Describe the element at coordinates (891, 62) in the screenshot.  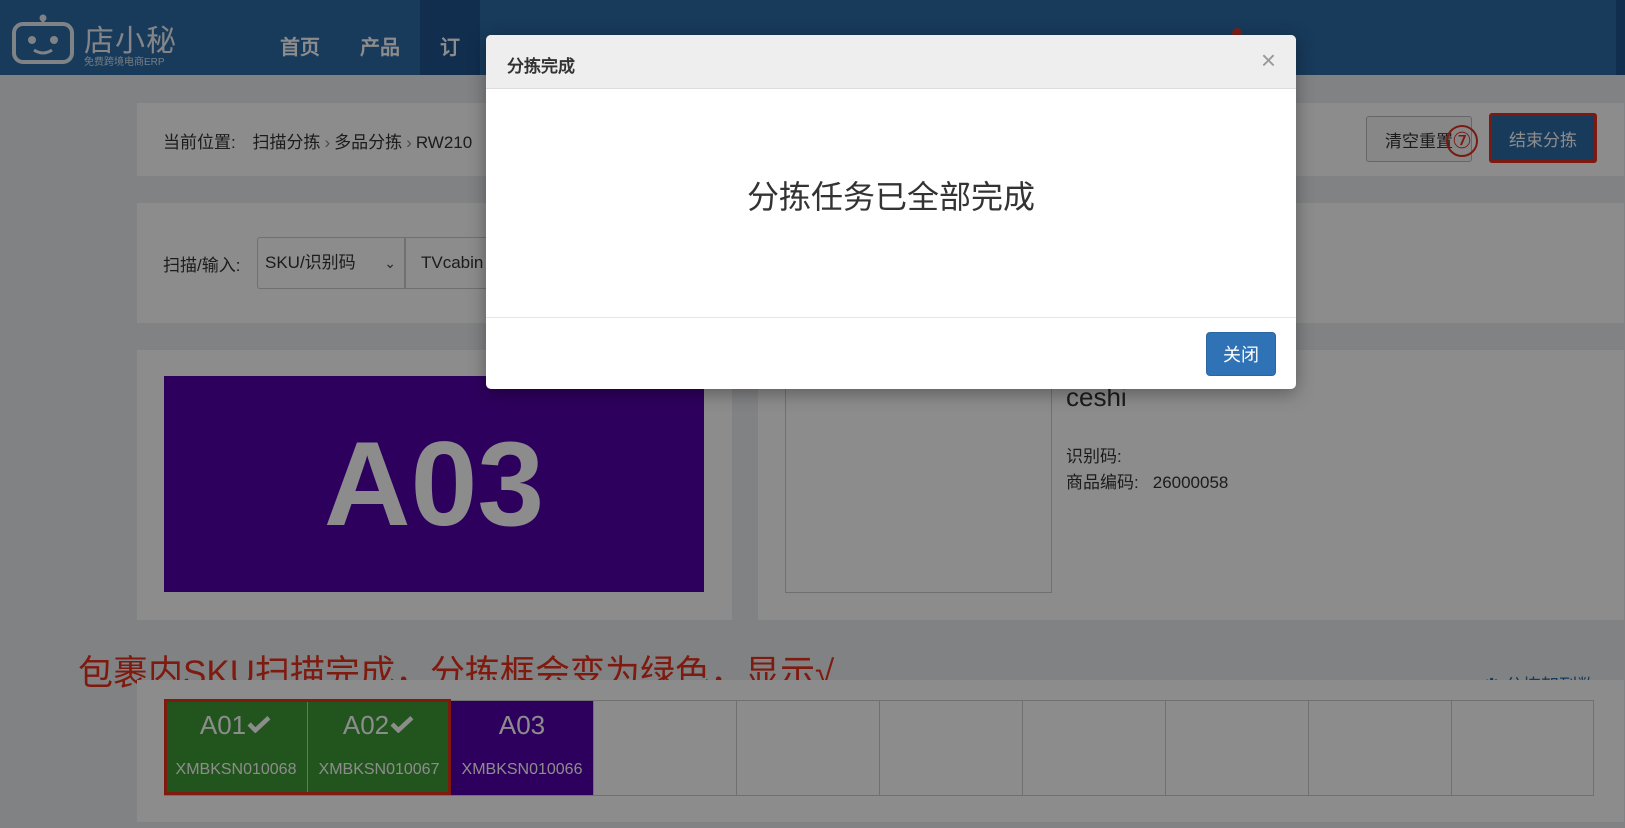
I see `dialog-header: 分拣完成 ×` at that location.